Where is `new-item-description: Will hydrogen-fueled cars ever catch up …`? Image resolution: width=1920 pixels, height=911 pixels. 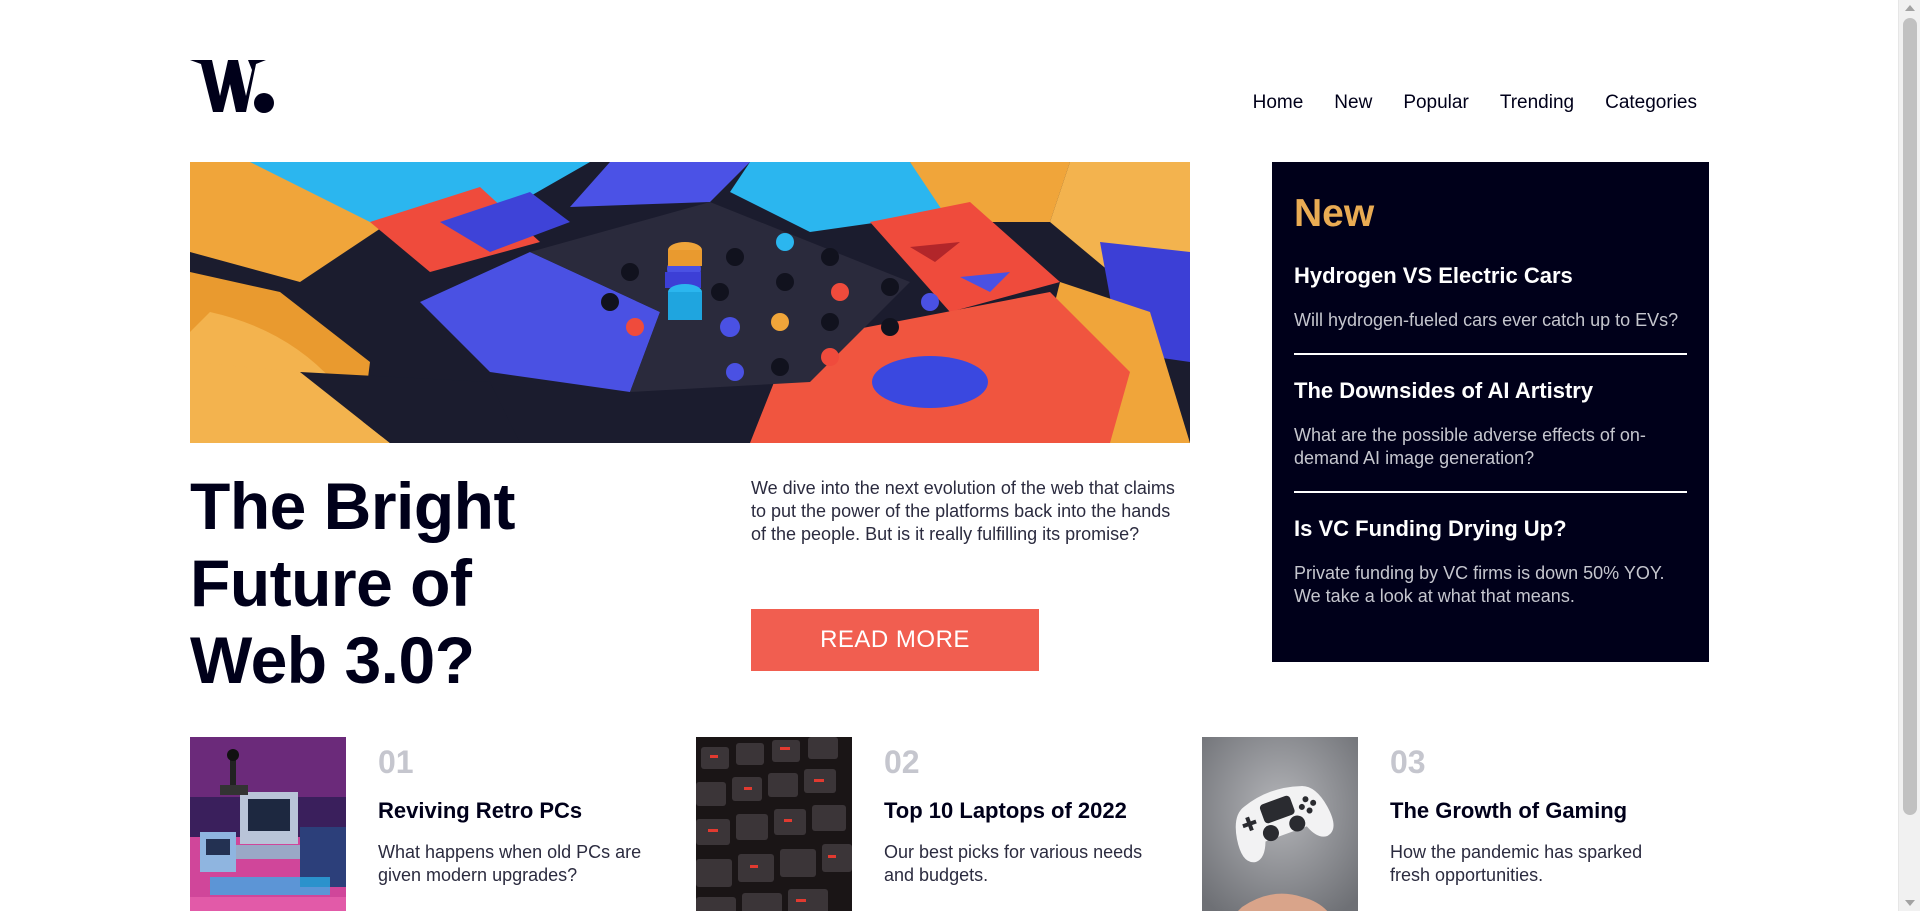
new-item-description: Will hydrogen-fueled cars ever catch up … is located at coordinates (1486, 320).